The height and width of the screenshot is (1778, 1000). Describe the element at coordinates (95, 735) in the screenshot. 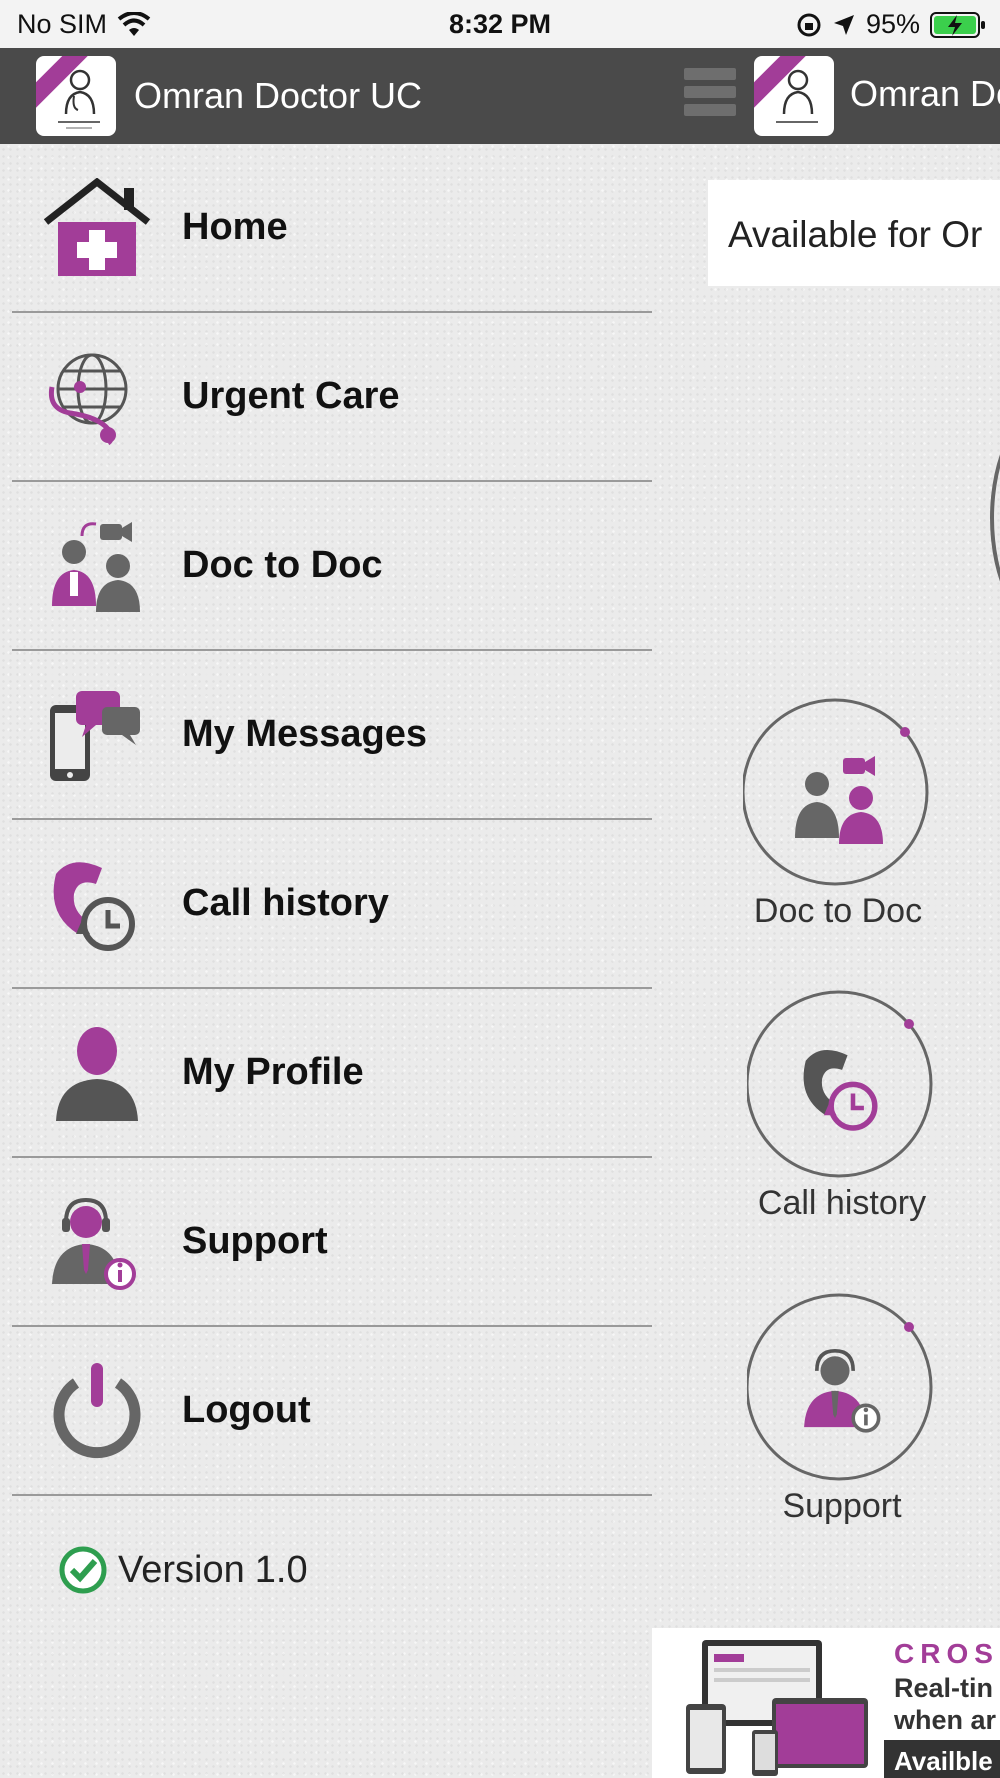

I see `phone-chat-icon` at that location.